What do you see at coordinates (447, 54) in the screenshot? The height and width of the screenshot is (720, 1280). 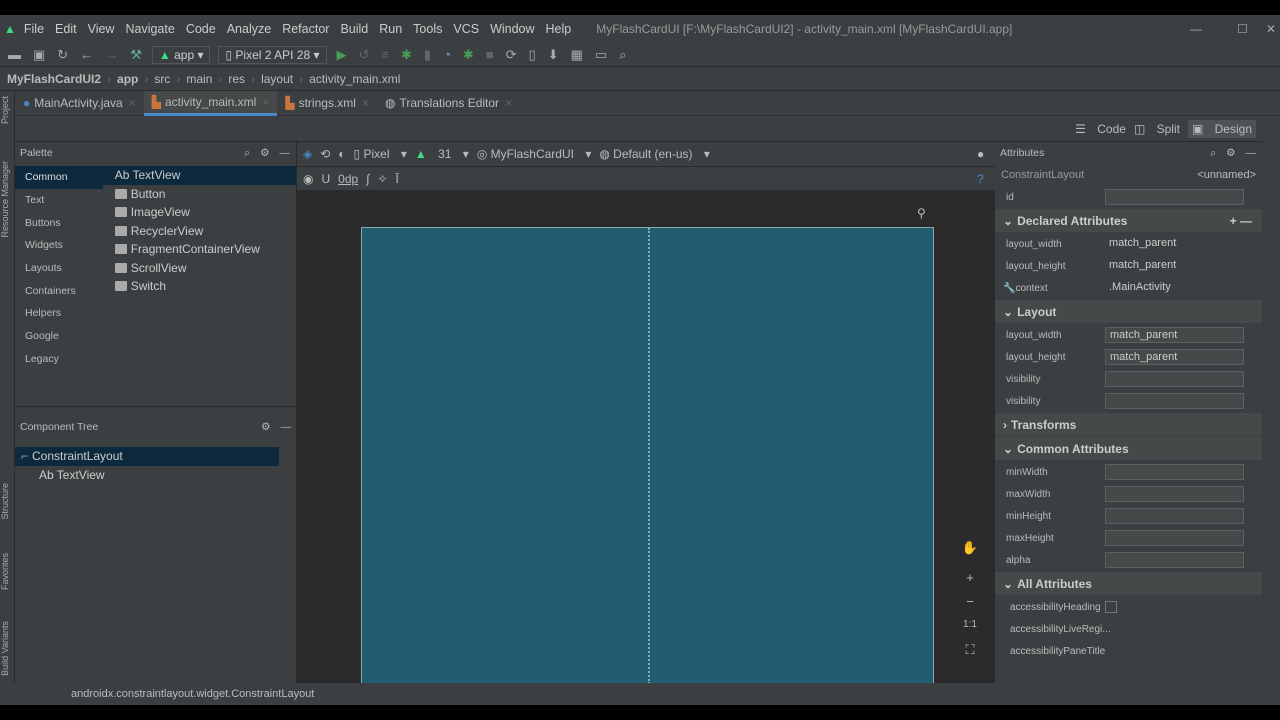 I see `profiler-icon: ◔` at bounding box center [447, 54].